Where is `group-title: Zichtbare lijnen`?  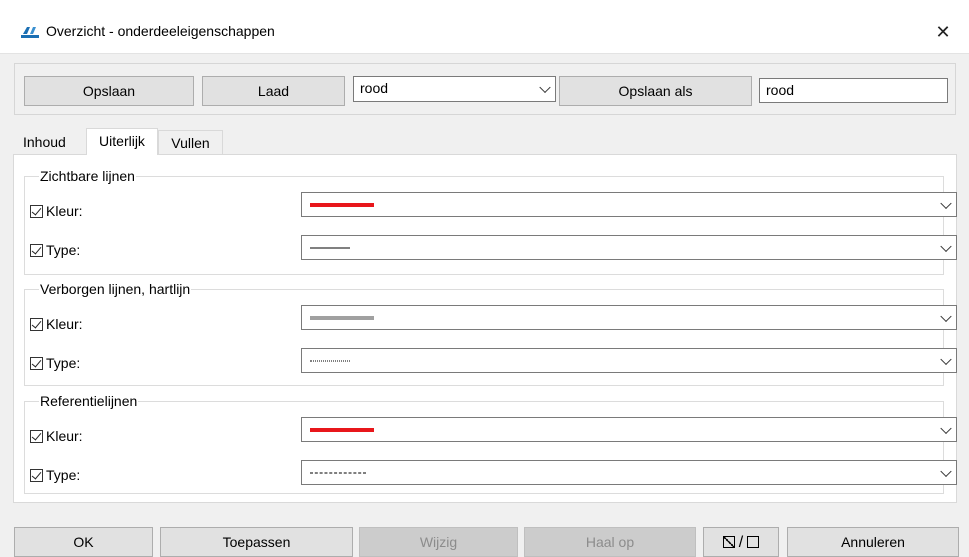 group-title: Zichtbare lijnen is located at coordinates (87, 176).